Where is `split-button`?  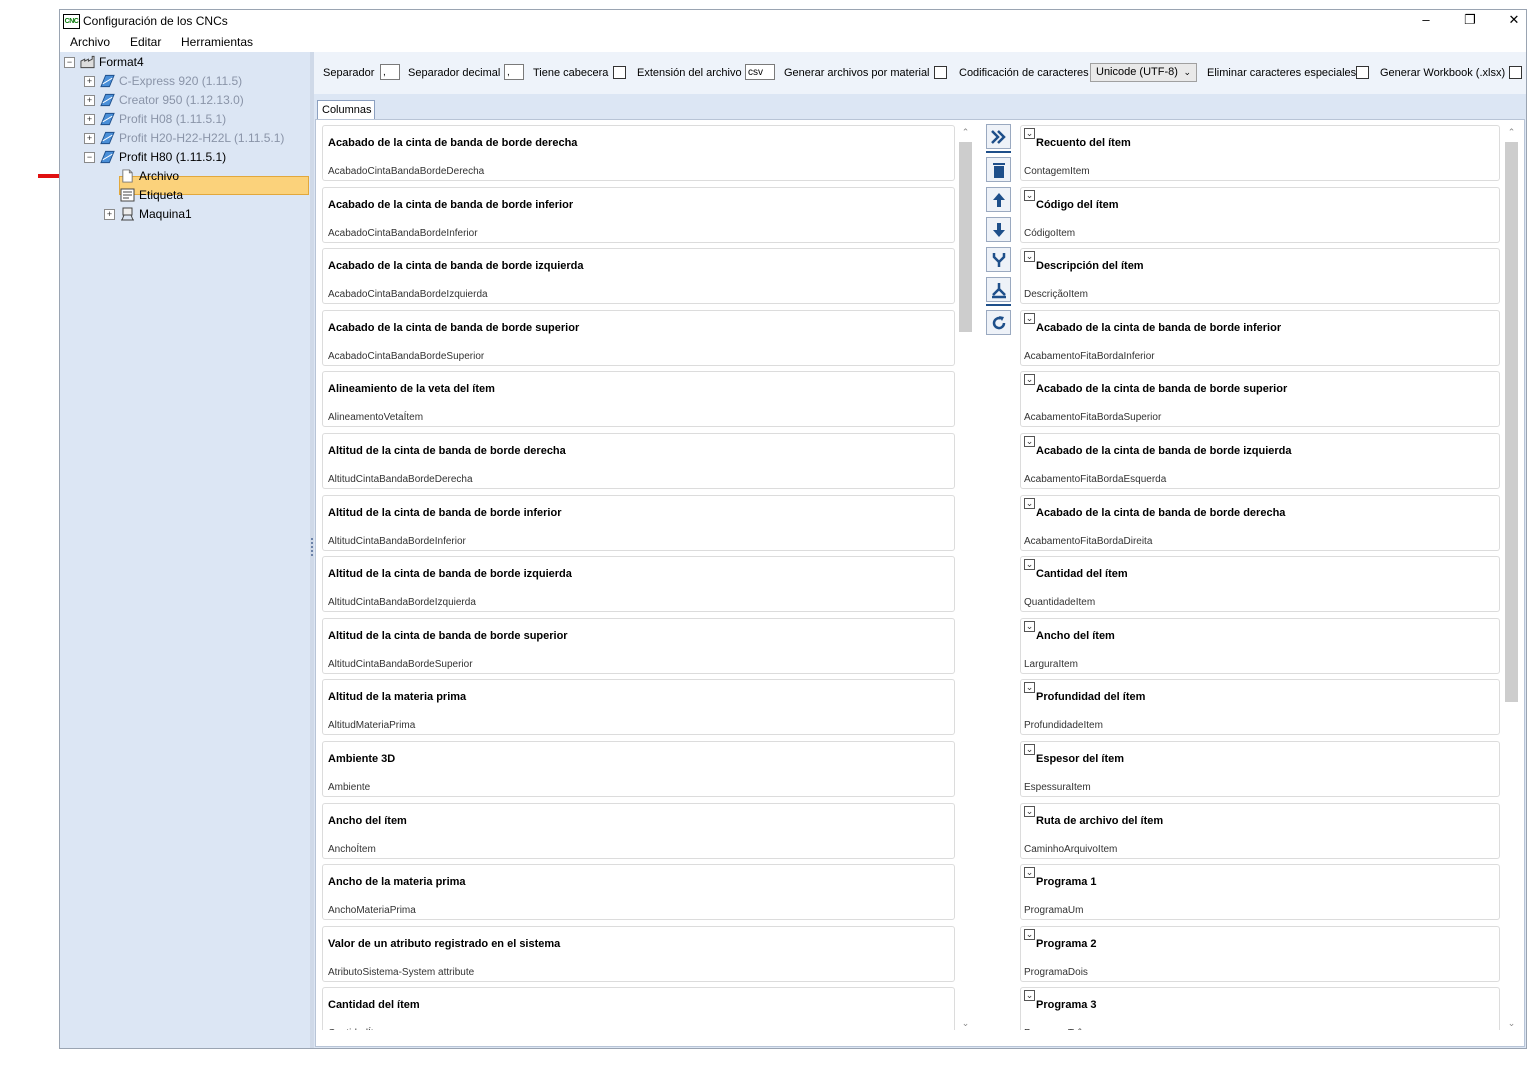 split-button is located at coordinates (998, 289).